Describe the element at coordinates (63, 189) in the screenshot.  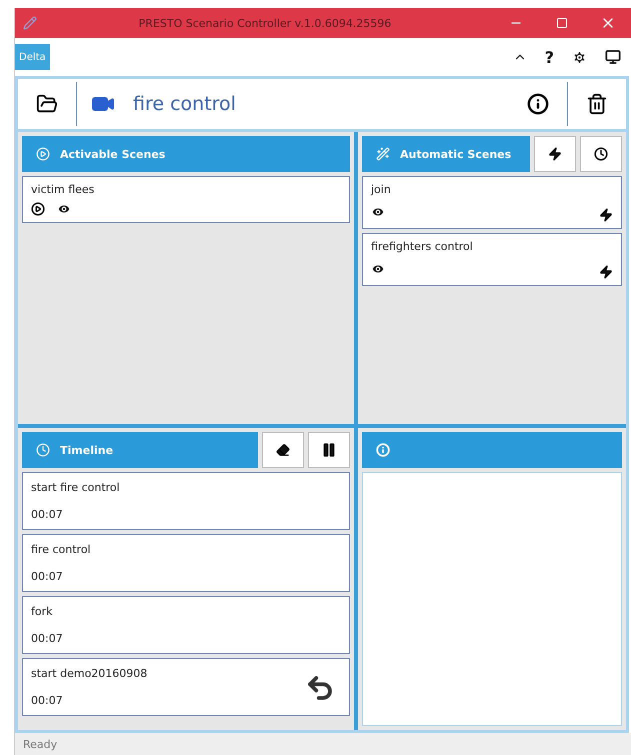
I see `scene-name: victim flees` at that location.